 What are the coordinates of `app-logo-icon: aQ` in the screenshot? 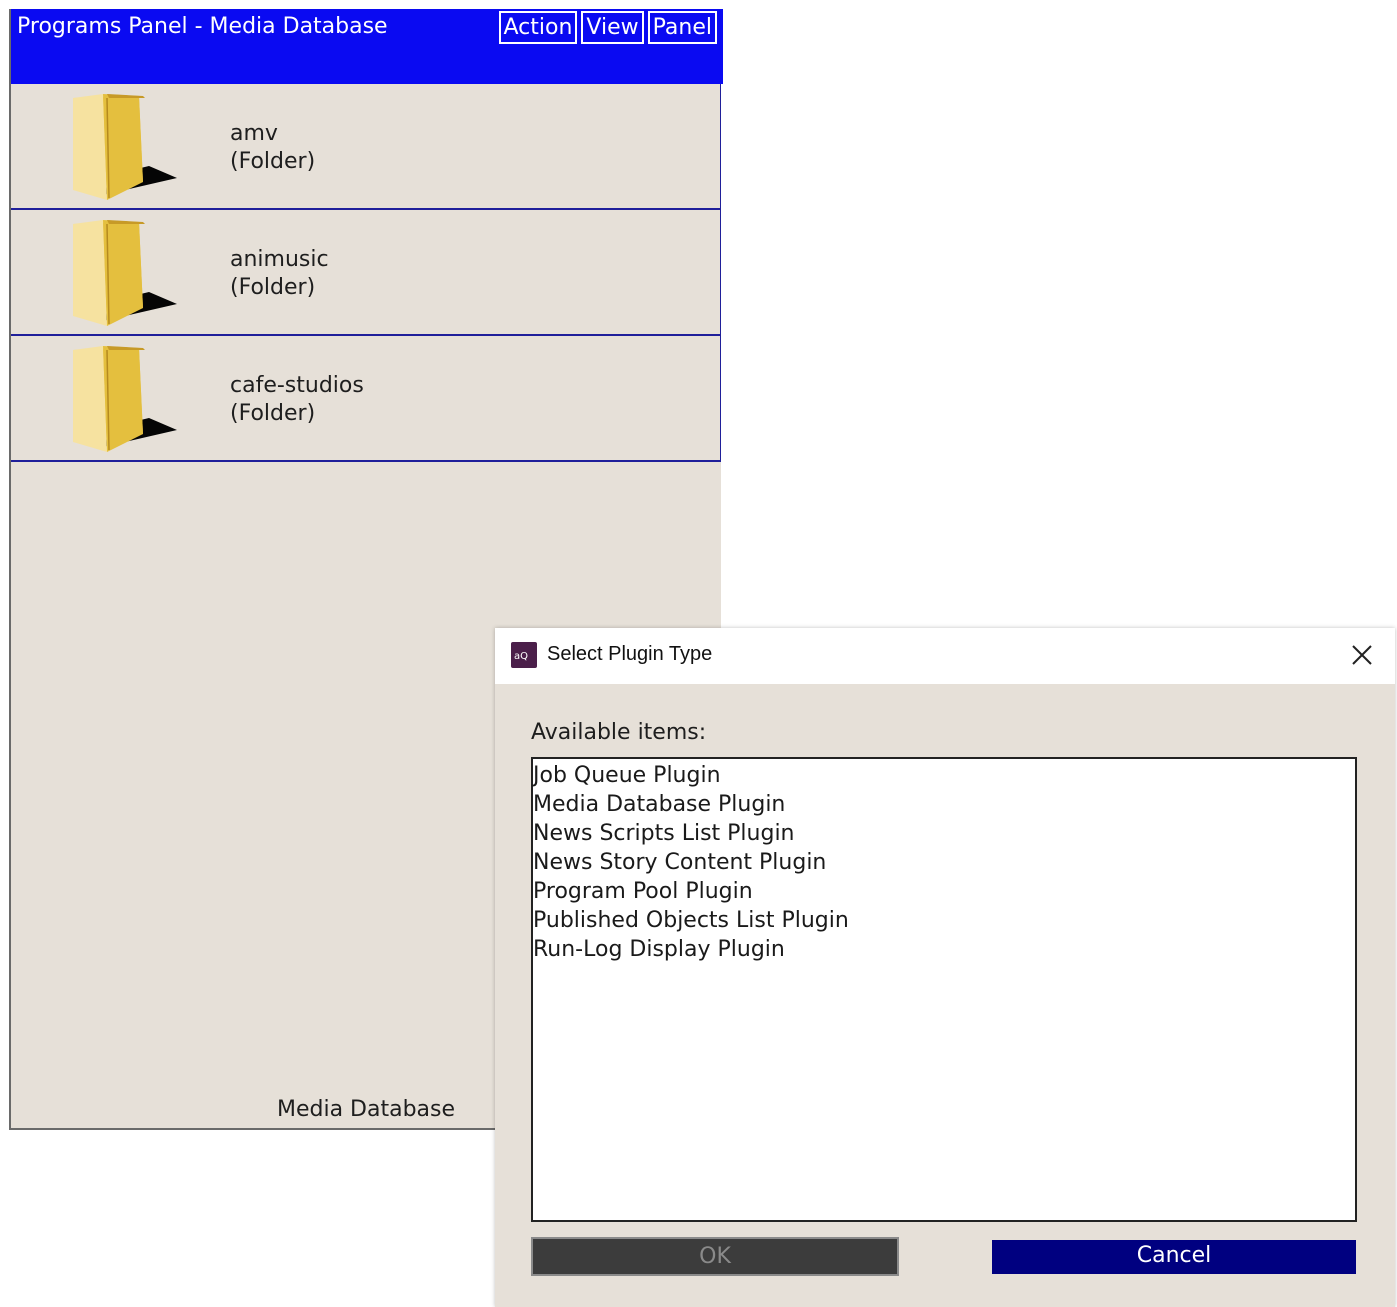 It's located at (524, 655).